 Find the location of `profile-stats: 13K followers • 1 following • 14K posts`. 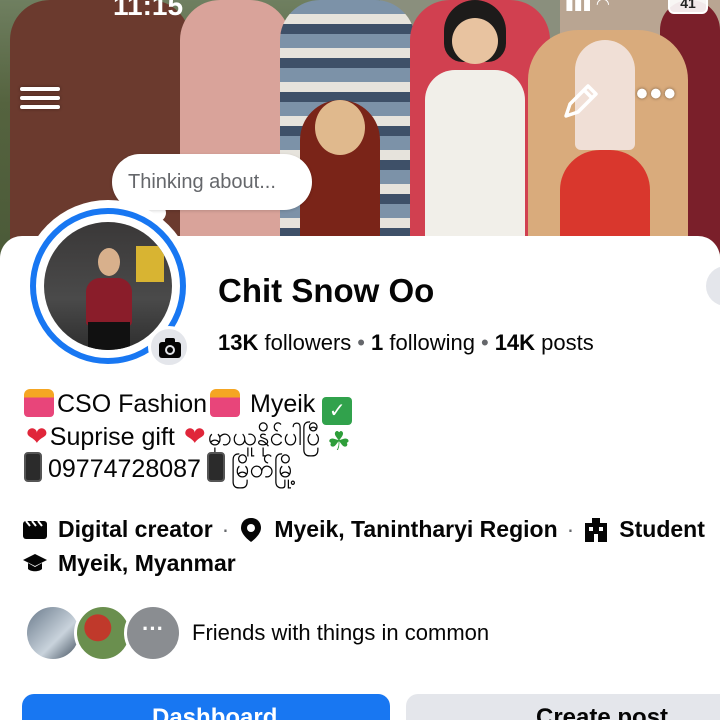

profile-stats: 13K followers • 1 following • 14K posts is located at coordinates (406, 342).